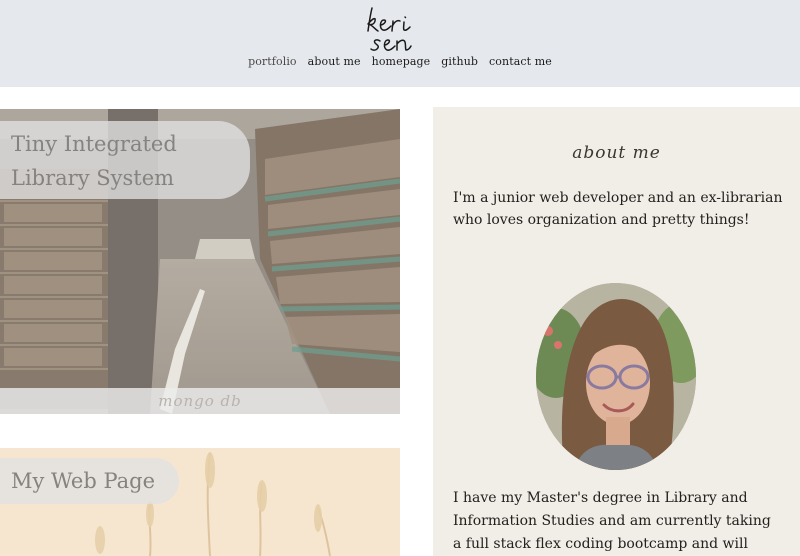 The width and height of the screenshot is (800, 556). I want to click on profile-photo, so click(616, 376).